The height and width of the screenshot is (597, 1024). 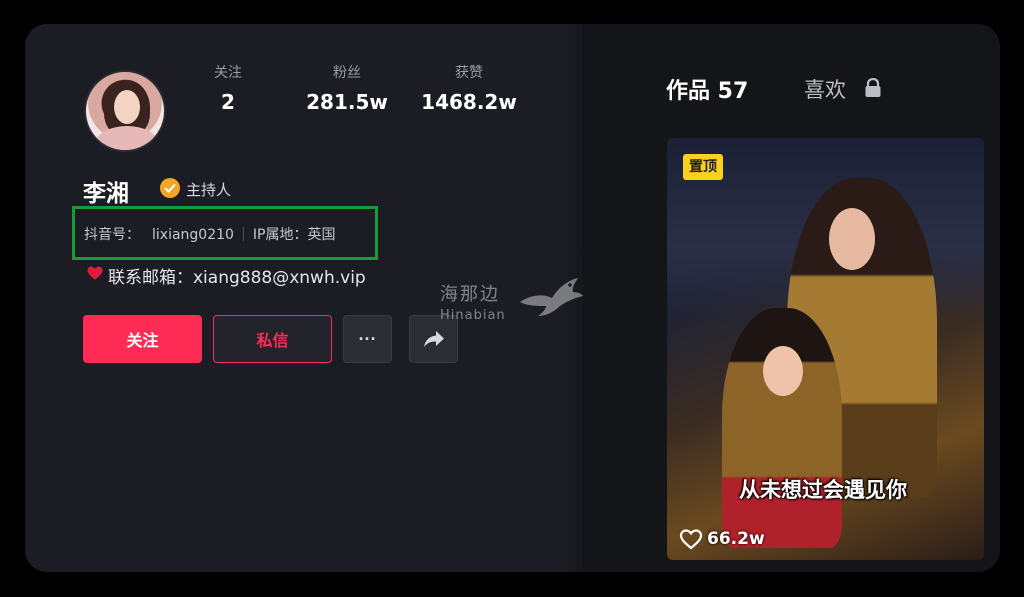 I want to click on avatar, so click(x=125, y=111).